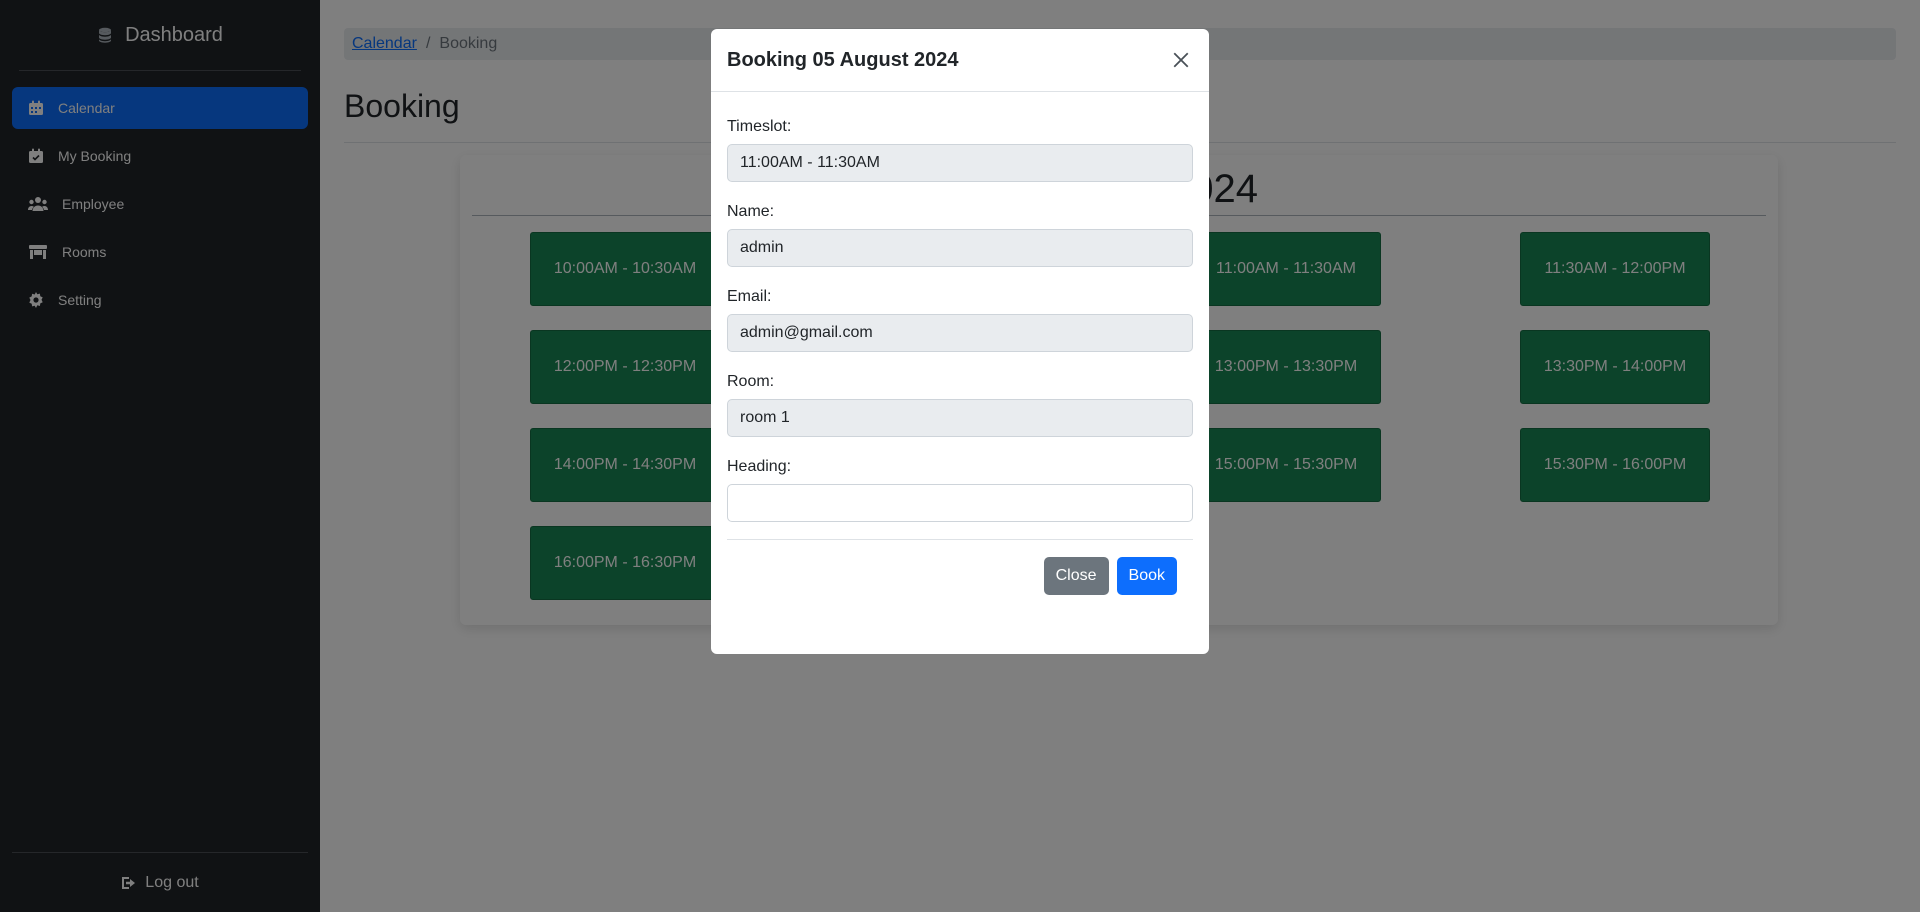 The height and width of the screenshot is (912, 1920). I want to click on email-label: Email:, so click(749, 296).